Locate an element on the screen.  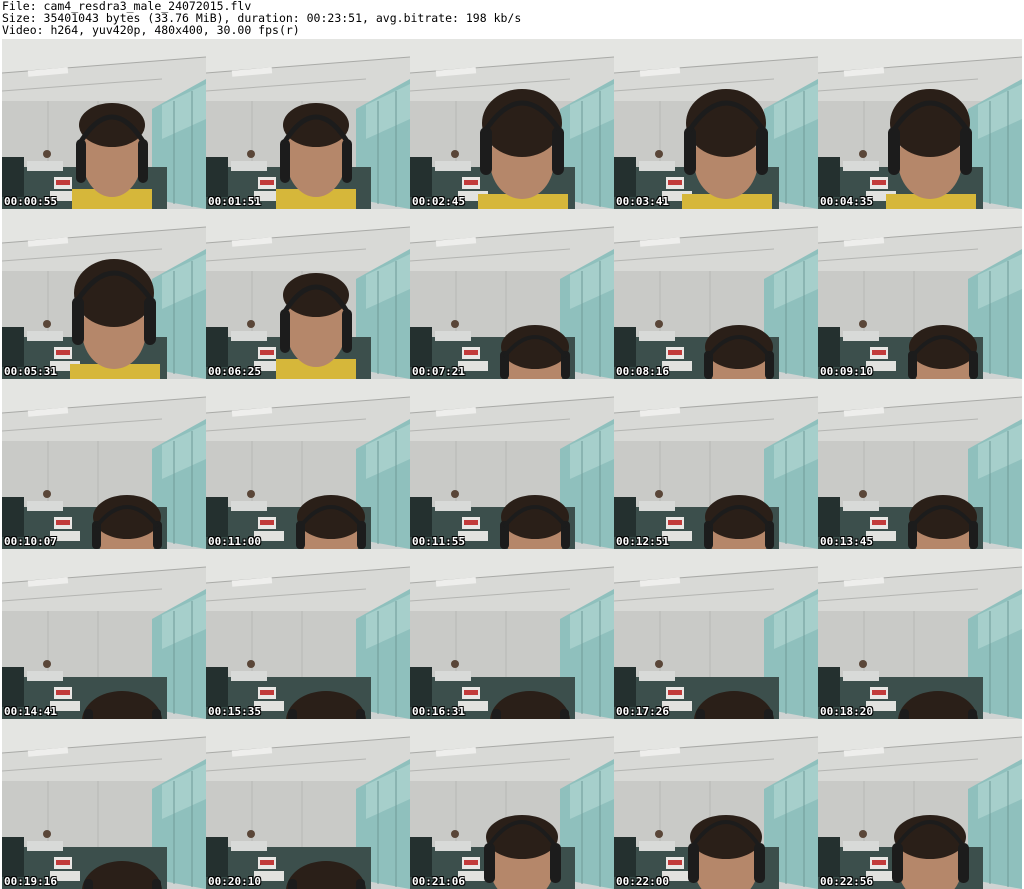
frame-timestamp: 00:11:55 is located at coordinates (438, 541).